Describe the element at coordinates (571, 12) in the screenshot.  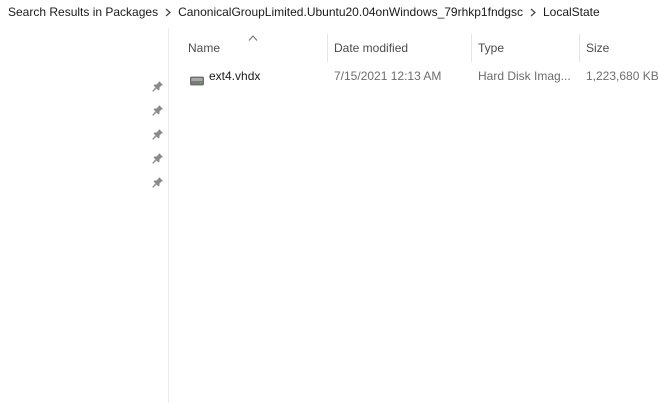
I see `breadcrumb-item-localstate: LocalState` at that location.